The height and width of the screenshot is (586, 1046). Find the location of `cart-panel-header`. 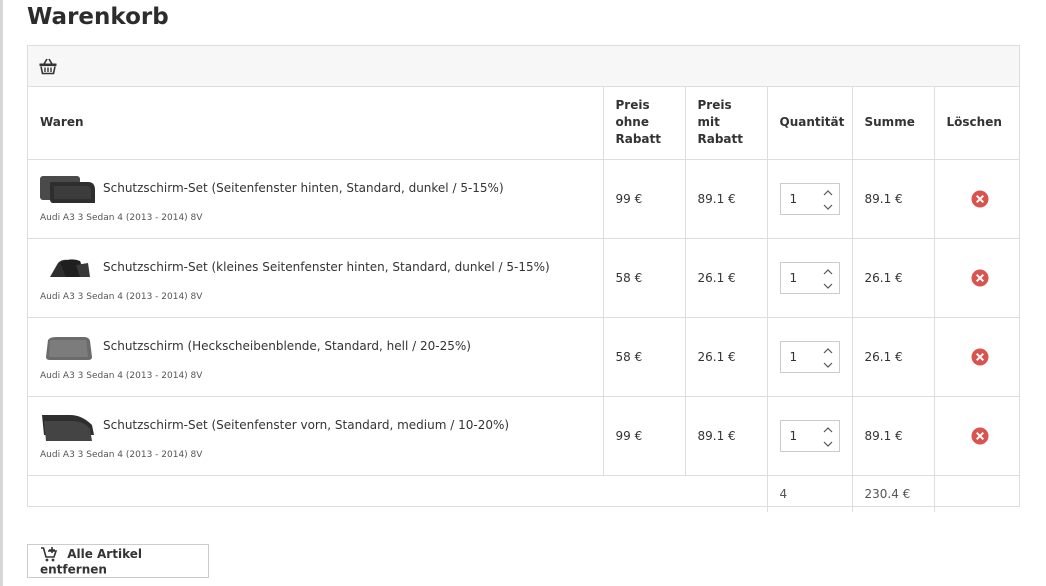

cart-panel-header is located at coordinates (523, 66).